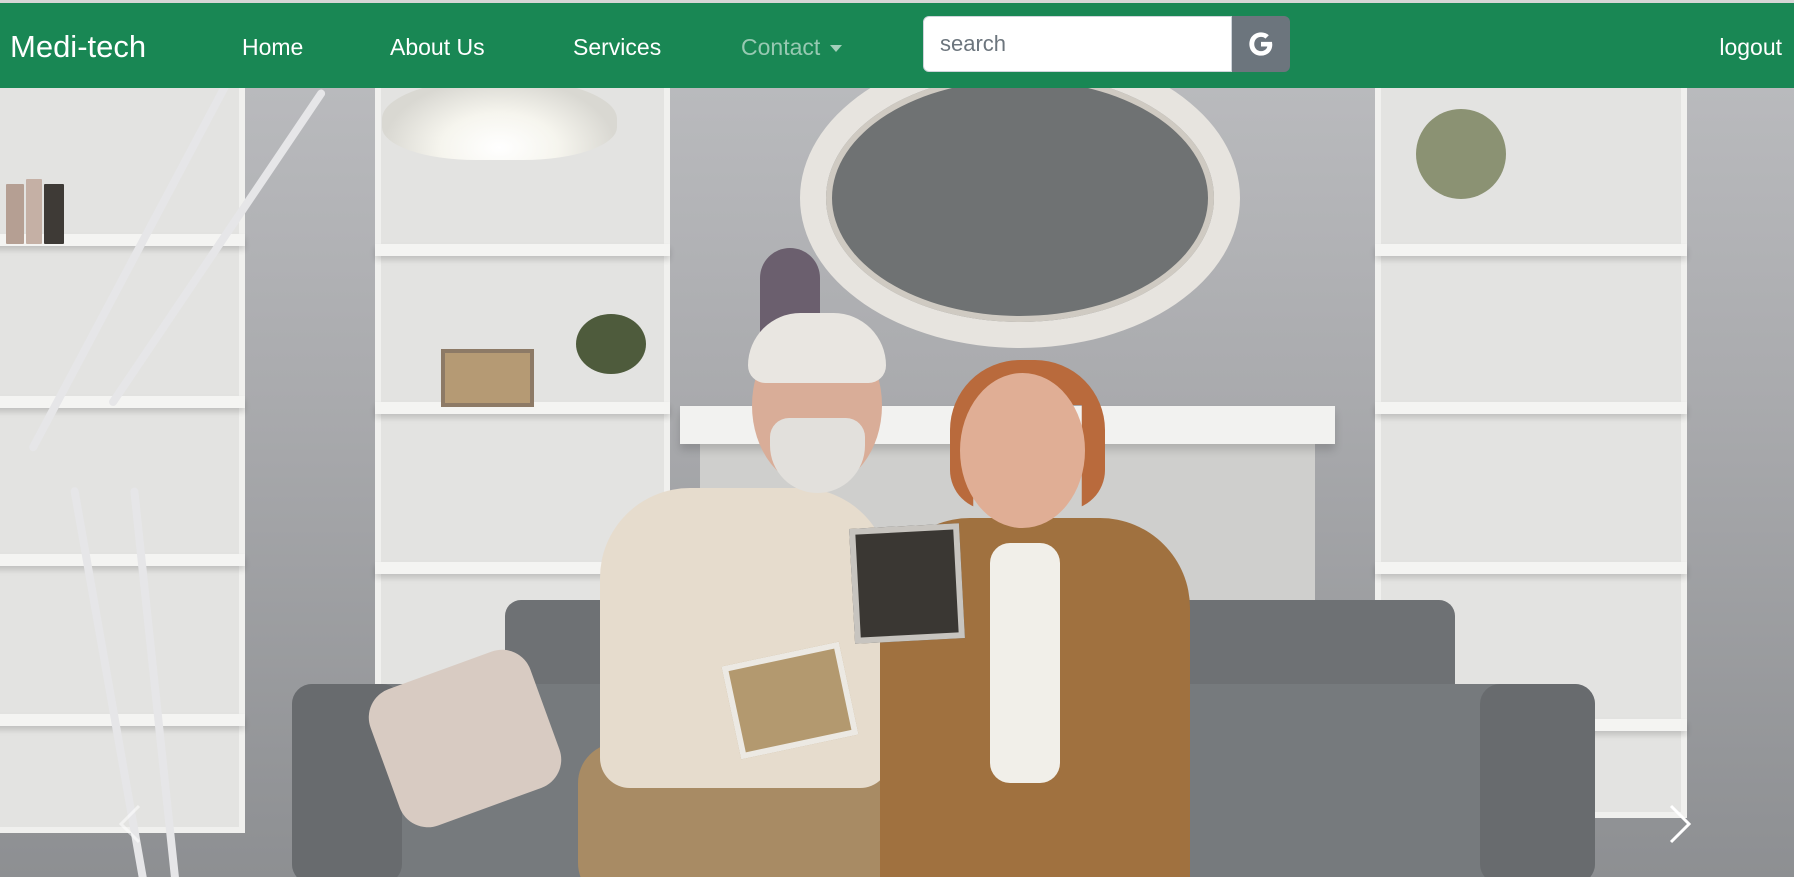 Image resolution: width=1794 pixels, height=877 pixels. I want to click on logout-link: logout, so click(1750, 47).